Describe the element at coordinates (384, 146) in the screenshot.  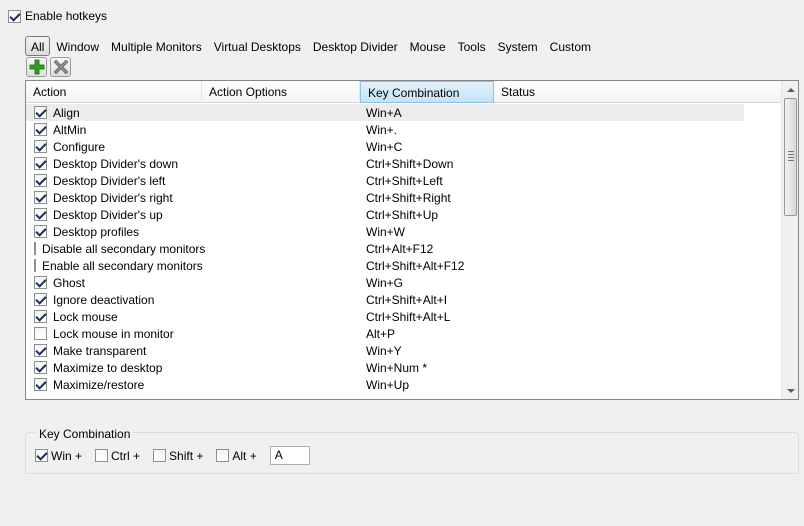
I see `key-combination-cell: Win+C` at that location.